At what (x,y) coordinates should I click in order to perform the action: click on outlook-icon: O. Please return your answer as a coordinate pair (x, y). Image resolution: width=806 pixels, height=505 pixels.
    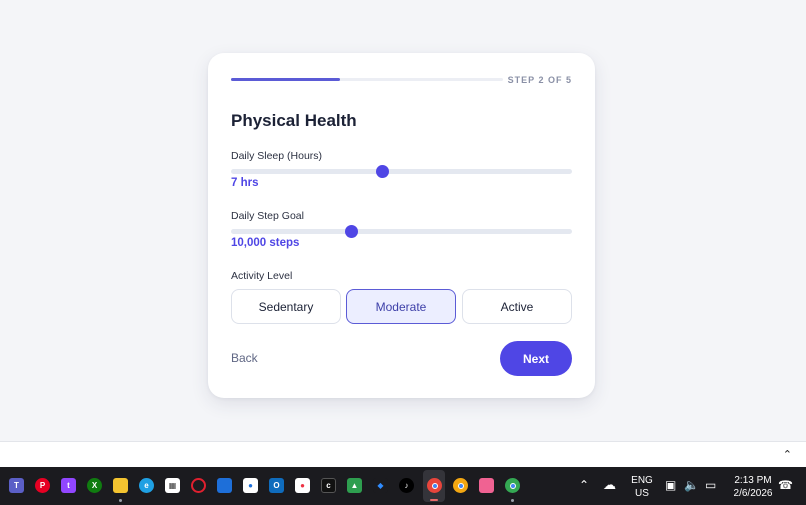
    Looking at the image, I should click on (276, 485).